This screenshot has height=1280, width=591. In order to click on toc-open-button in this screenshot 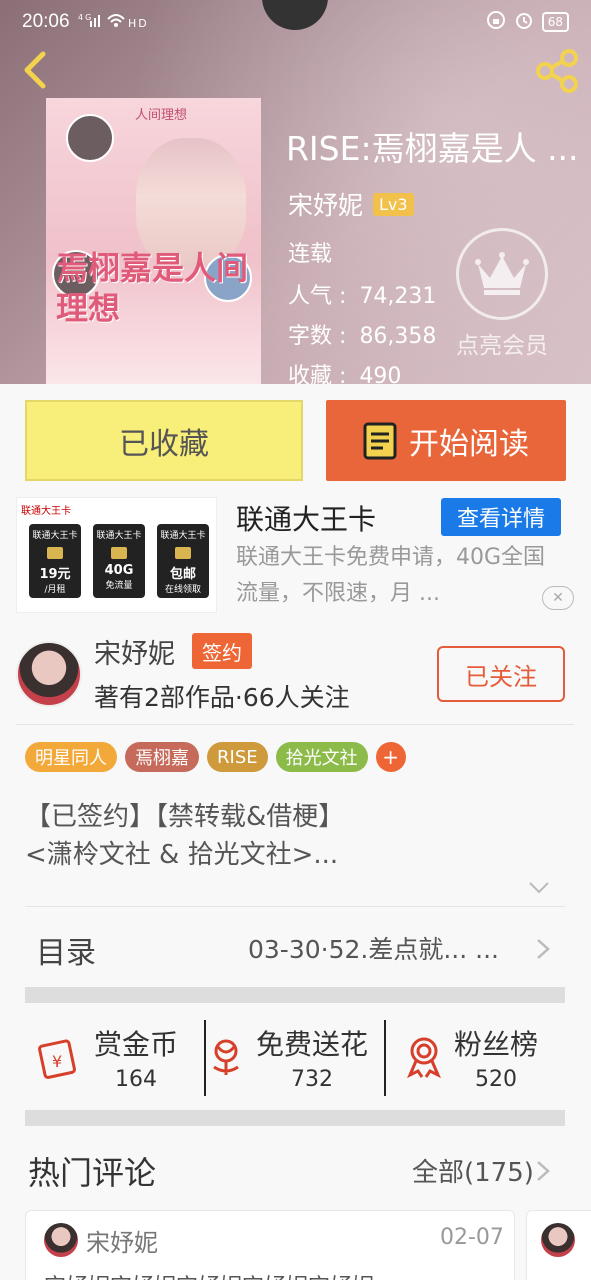, I will do `click(543, 949)`.